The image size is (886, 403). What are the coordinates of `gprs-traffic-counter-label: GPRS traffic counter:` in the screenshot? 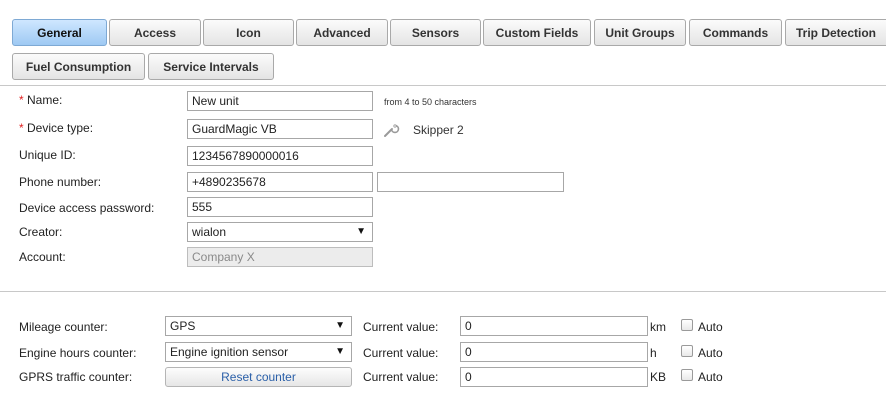 It's located at (76, 377).